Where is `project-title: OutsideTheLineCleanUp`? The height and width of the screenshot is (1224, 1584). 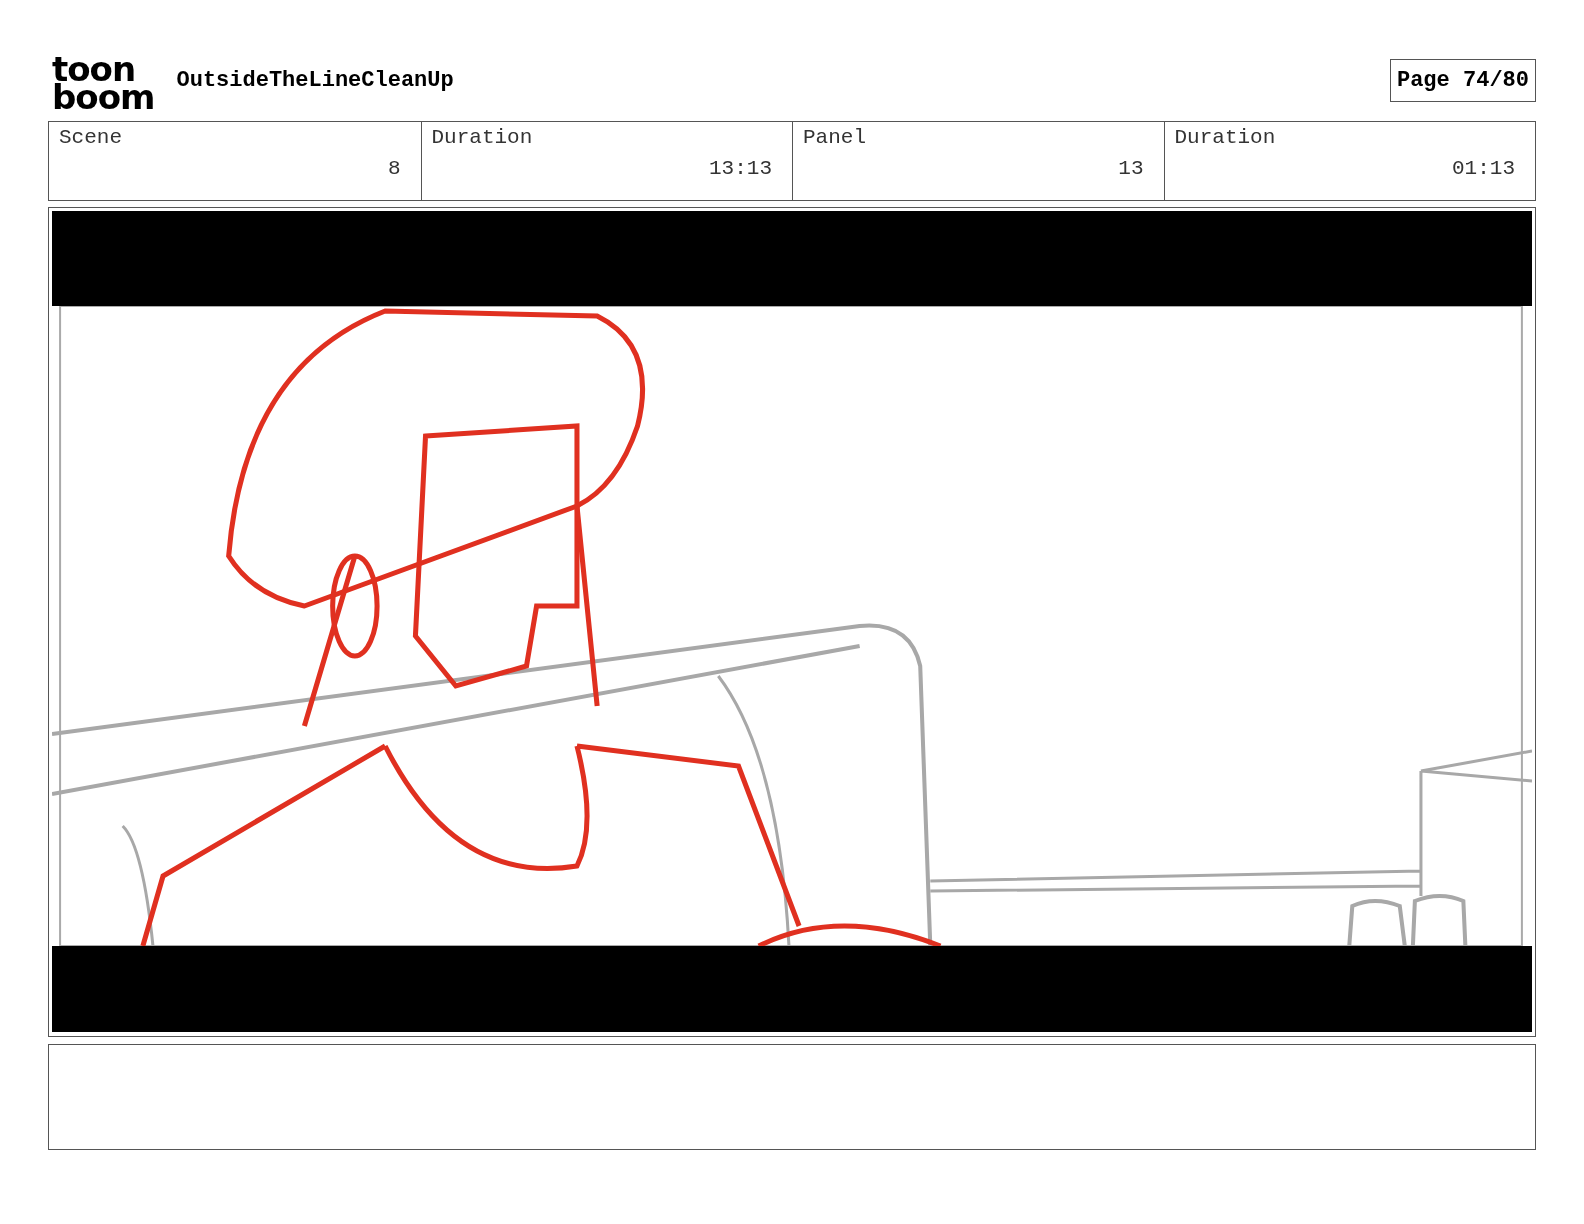 project-title: OutsideTheLineCleanUp is located at coordinates (315, 80).